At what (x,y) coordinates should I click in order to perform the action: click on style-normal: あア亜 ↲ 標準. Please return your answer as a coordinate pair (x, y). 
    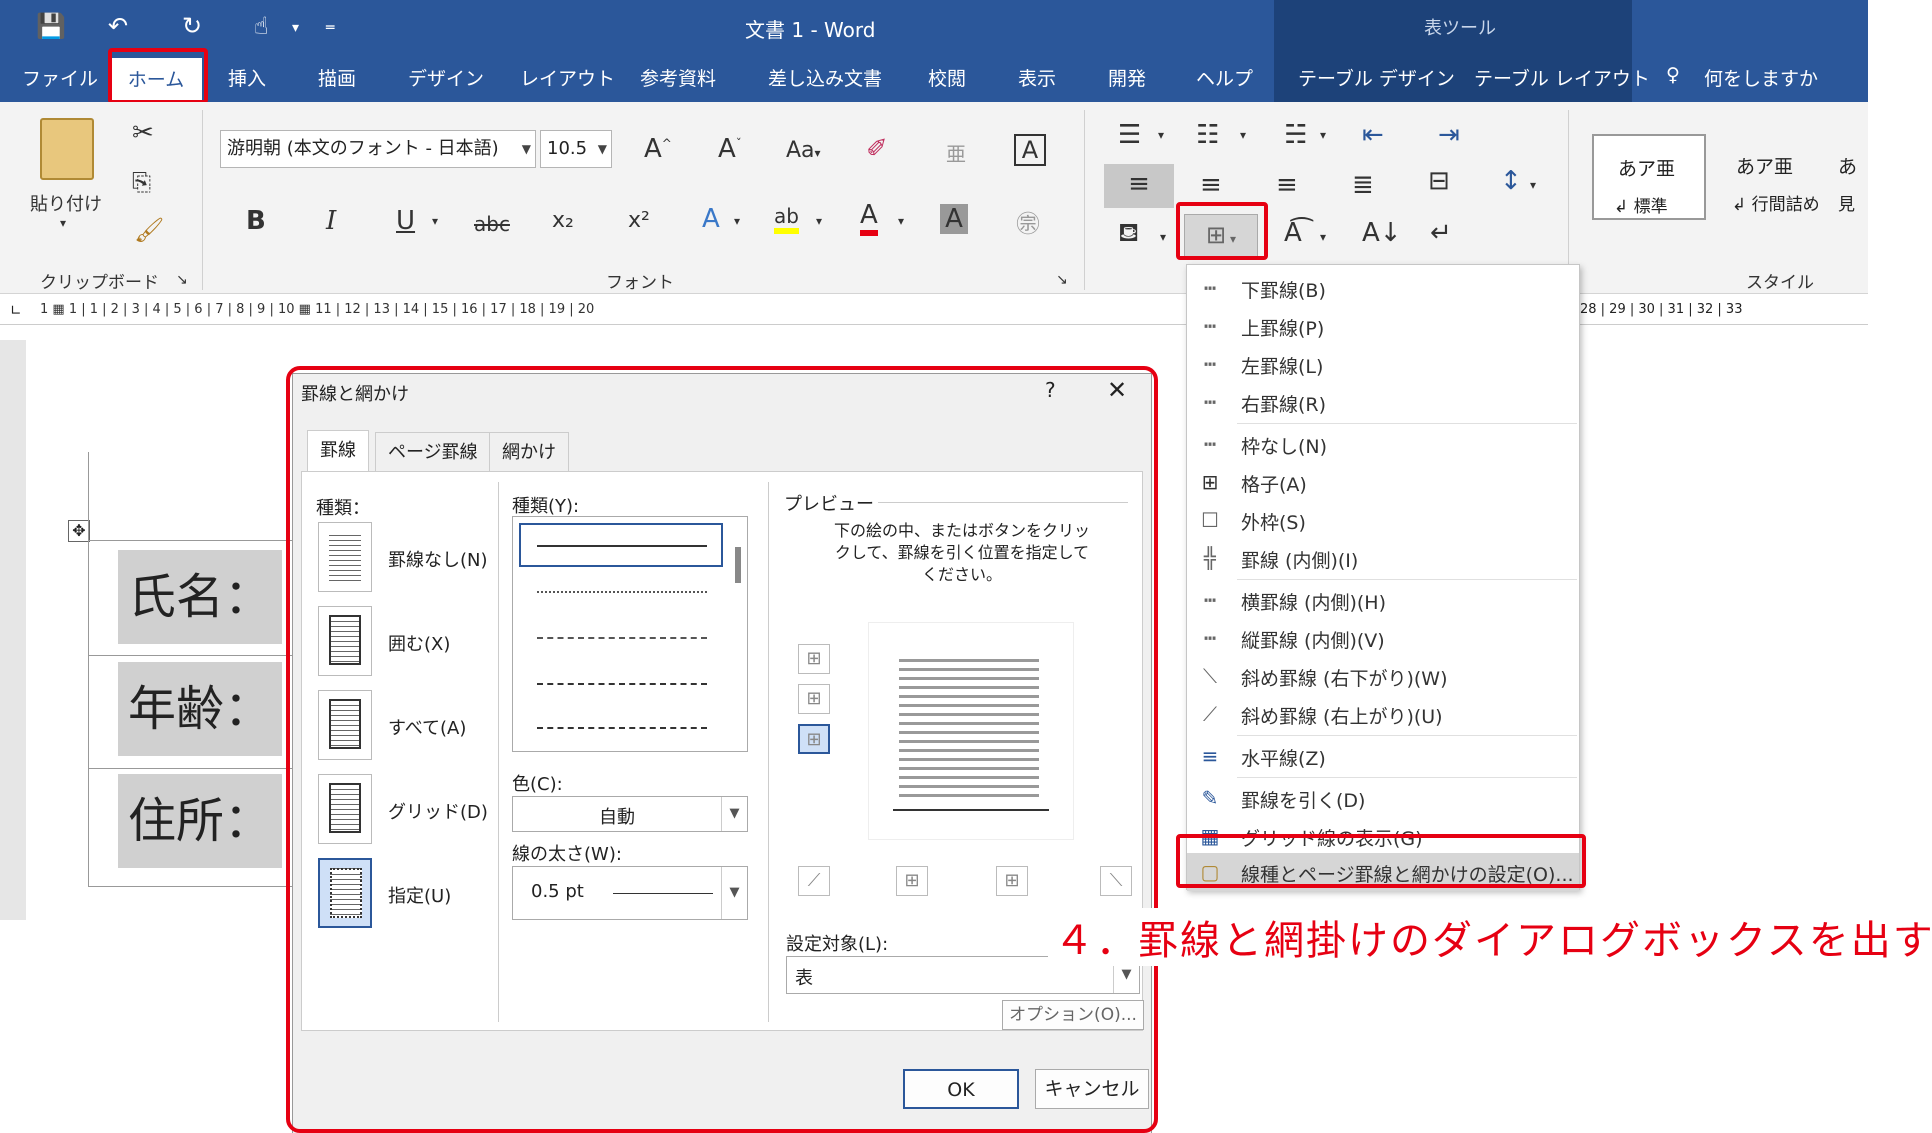
    Looking at the image, I should click on (1649, 177).